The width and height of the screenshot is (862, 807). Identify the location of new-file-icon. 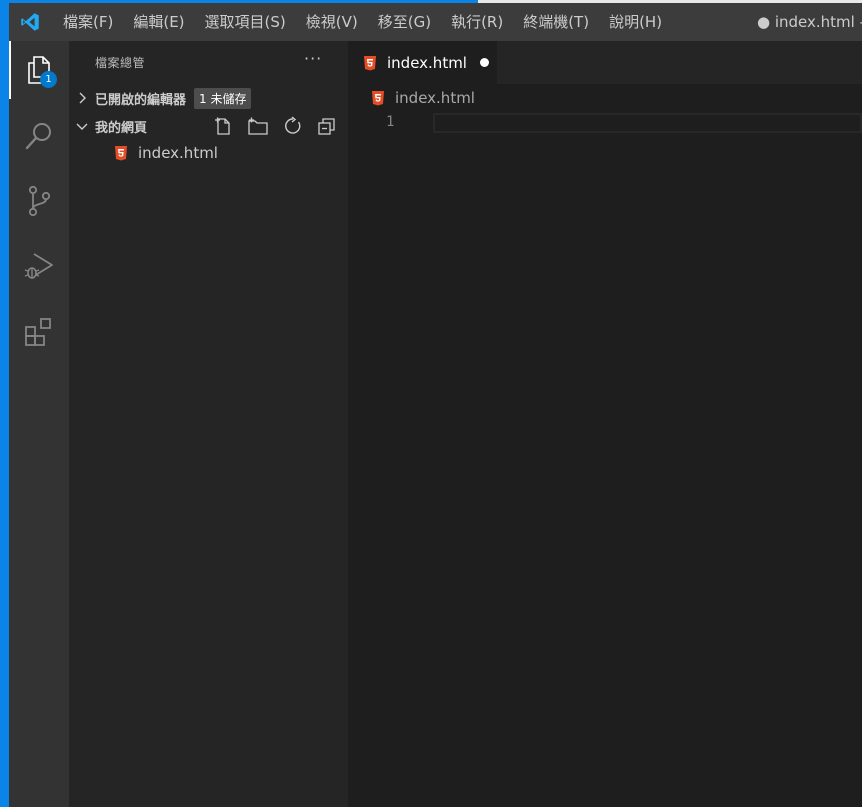
(223, 126).